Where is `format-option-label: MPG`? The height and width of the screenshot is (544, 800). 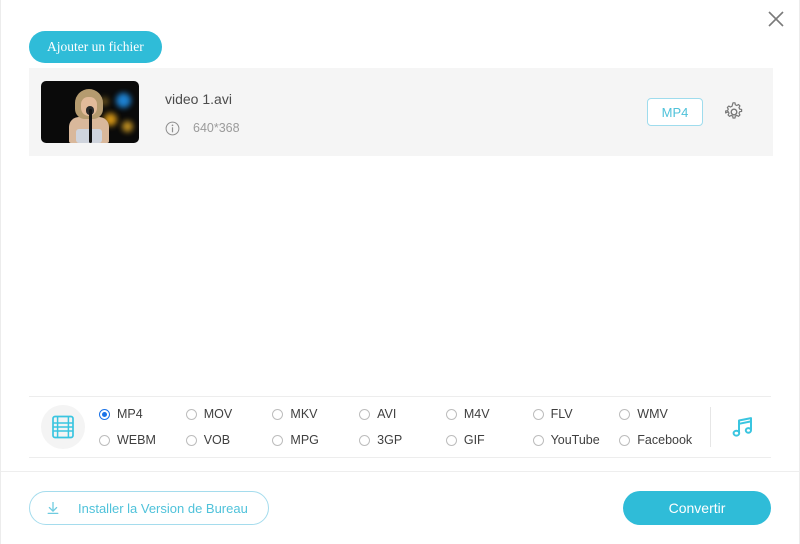 format-option-label: MPG is located at coordinates (304, 440).